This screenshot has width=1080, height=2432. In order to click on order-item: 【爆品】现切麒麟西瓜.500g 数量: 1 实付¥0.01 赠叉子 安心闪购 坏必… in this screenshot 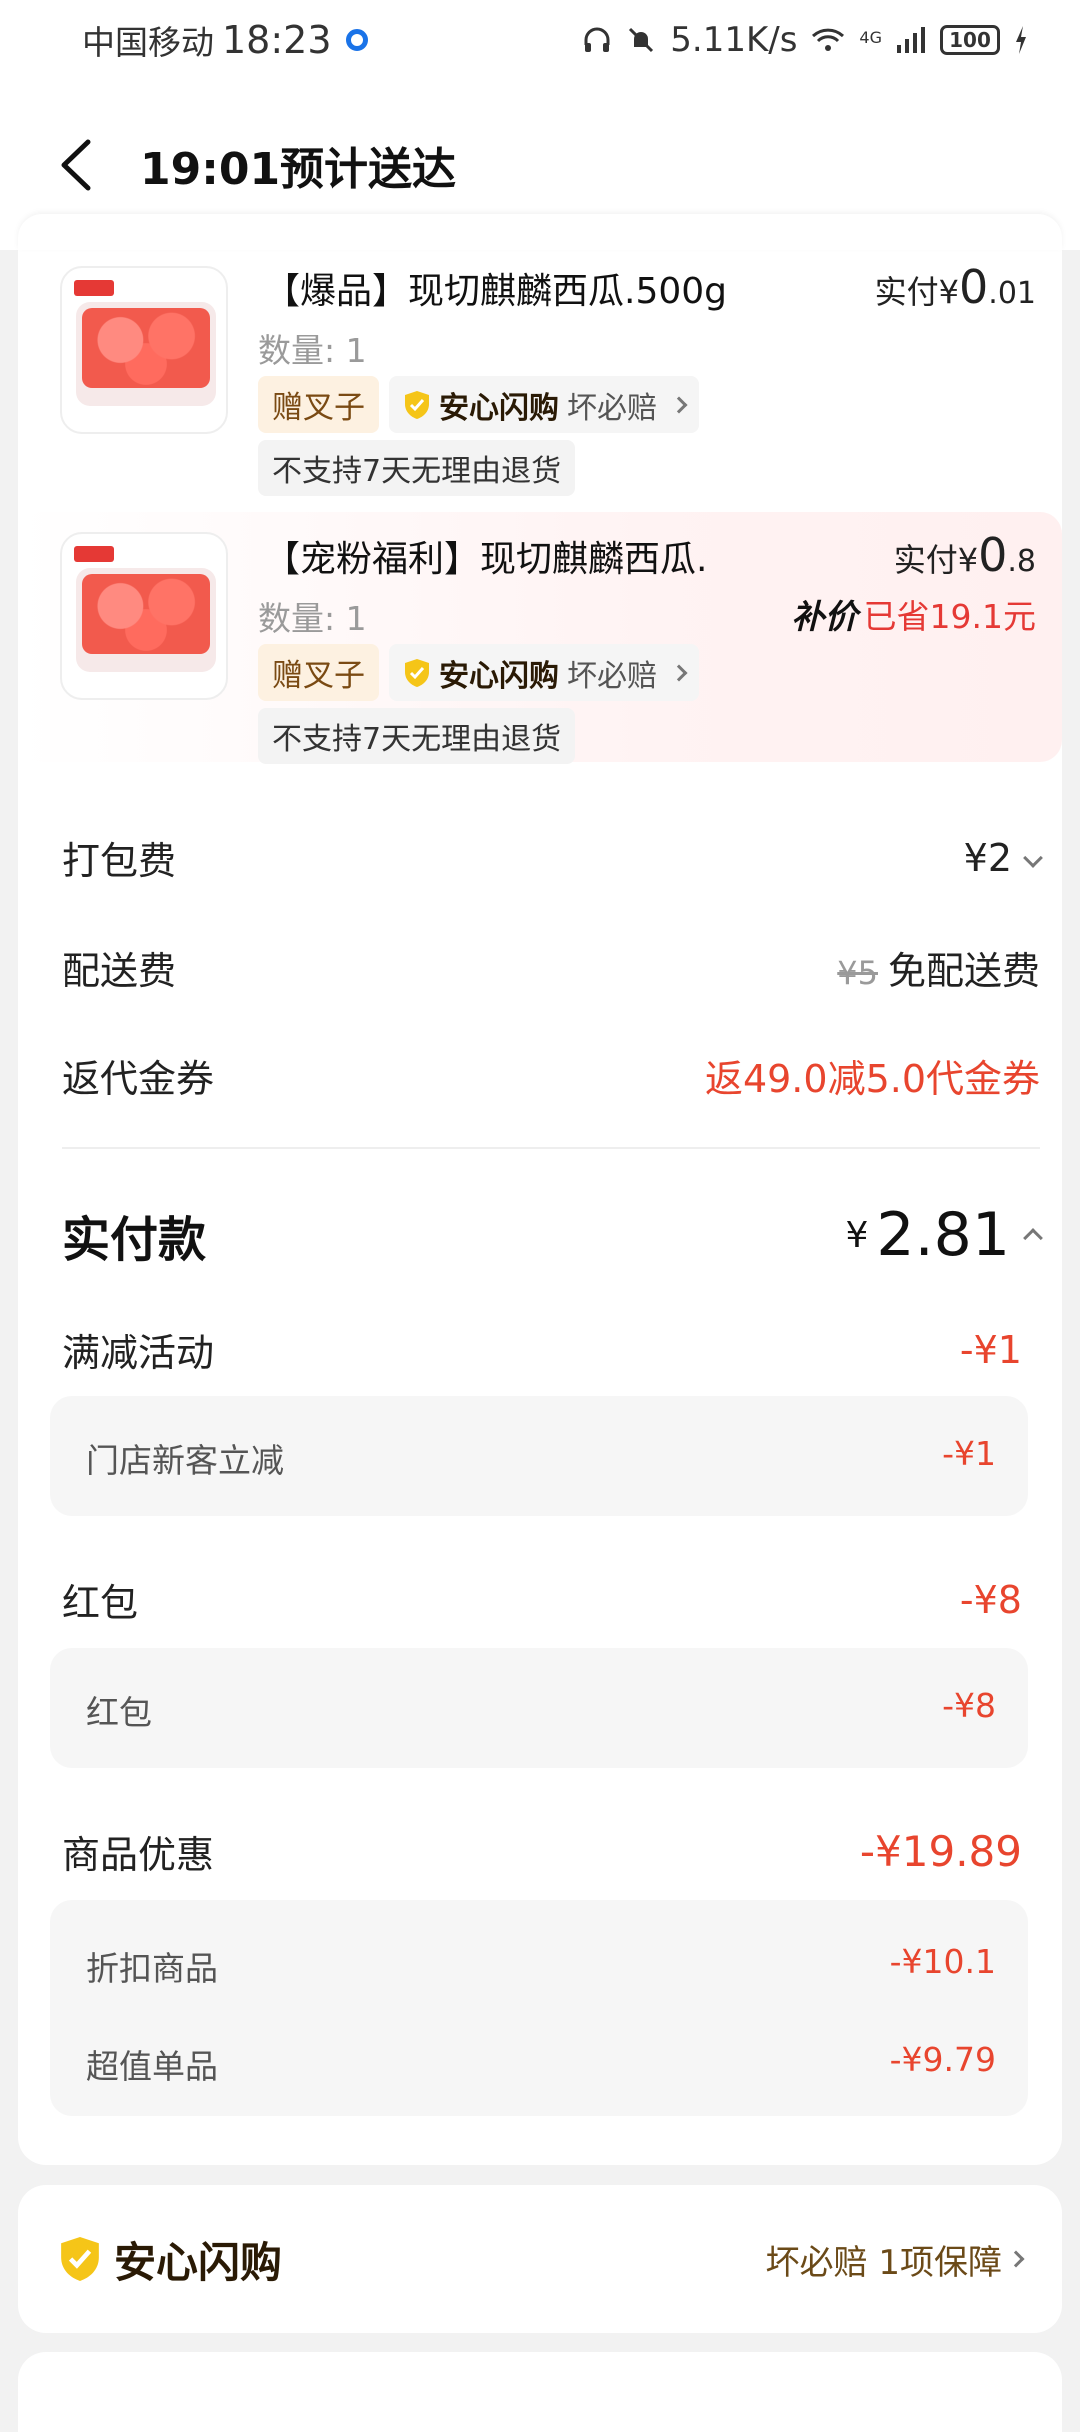, I will do `click(540, 378)`.